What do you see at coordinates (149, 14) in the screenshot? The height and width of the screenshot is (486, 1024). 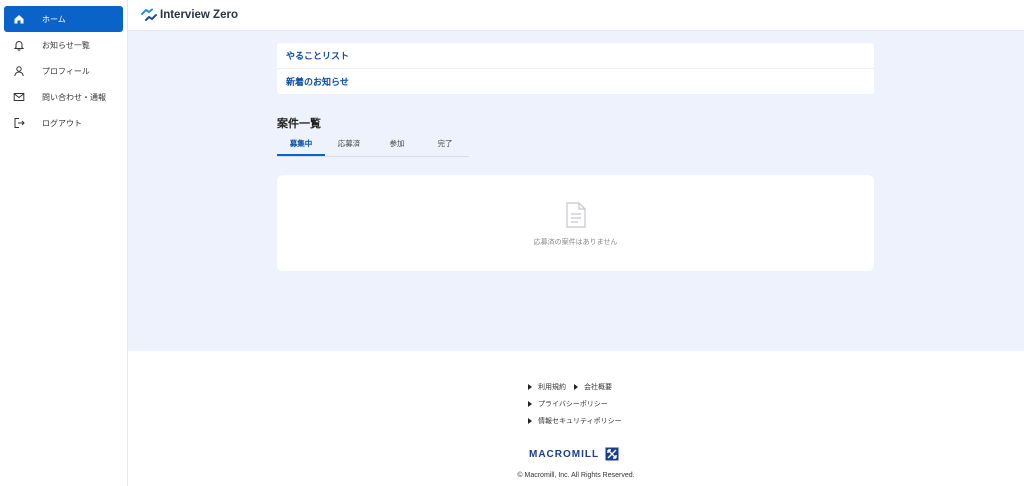 I see `logo-mark-icon` at bounding box center [149, 14].